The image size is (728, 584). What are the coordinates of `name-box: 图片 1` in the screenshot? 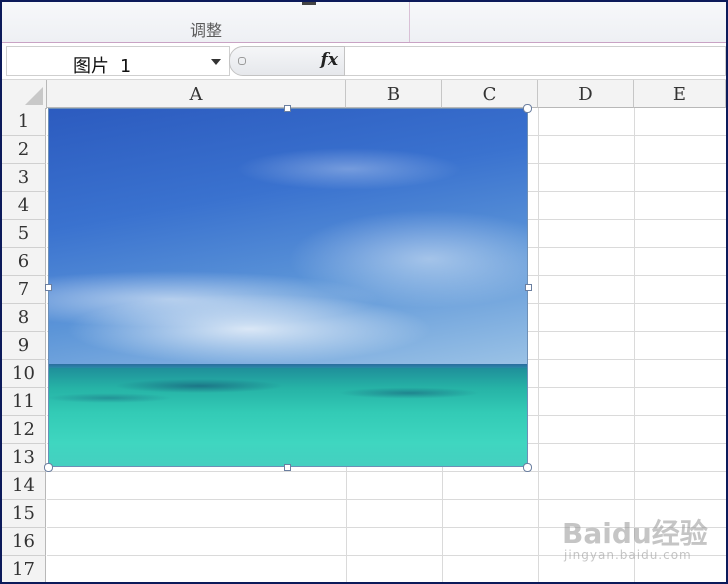 It's located at (118, 61).